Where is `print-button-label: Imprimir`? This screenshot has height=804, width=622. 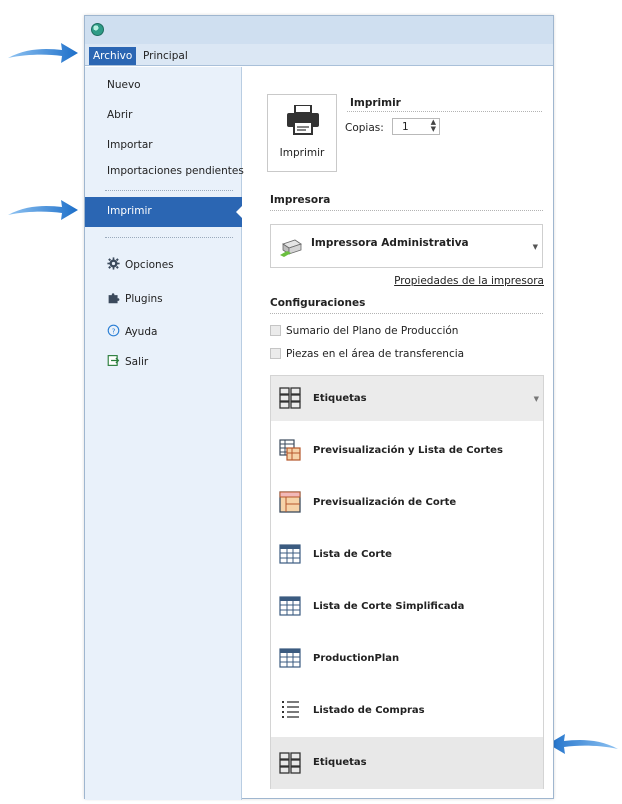 print-button-label: Imprimir is located at coordinates (302, 153).